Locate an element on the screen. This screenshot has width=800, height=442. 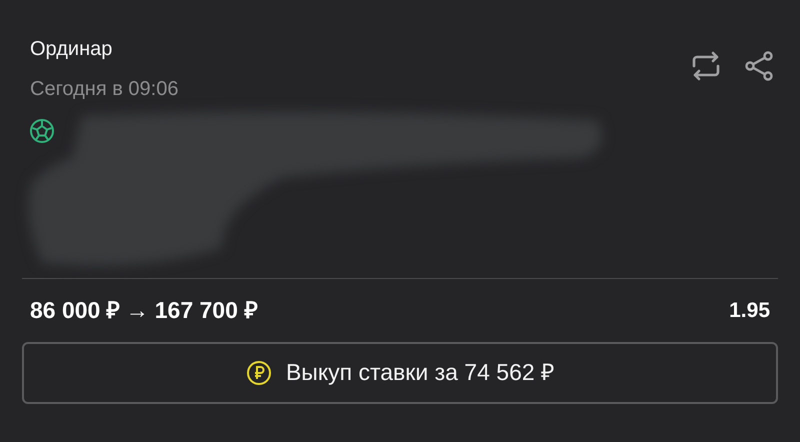
repeat-icon is located at coordinates (706, 66).